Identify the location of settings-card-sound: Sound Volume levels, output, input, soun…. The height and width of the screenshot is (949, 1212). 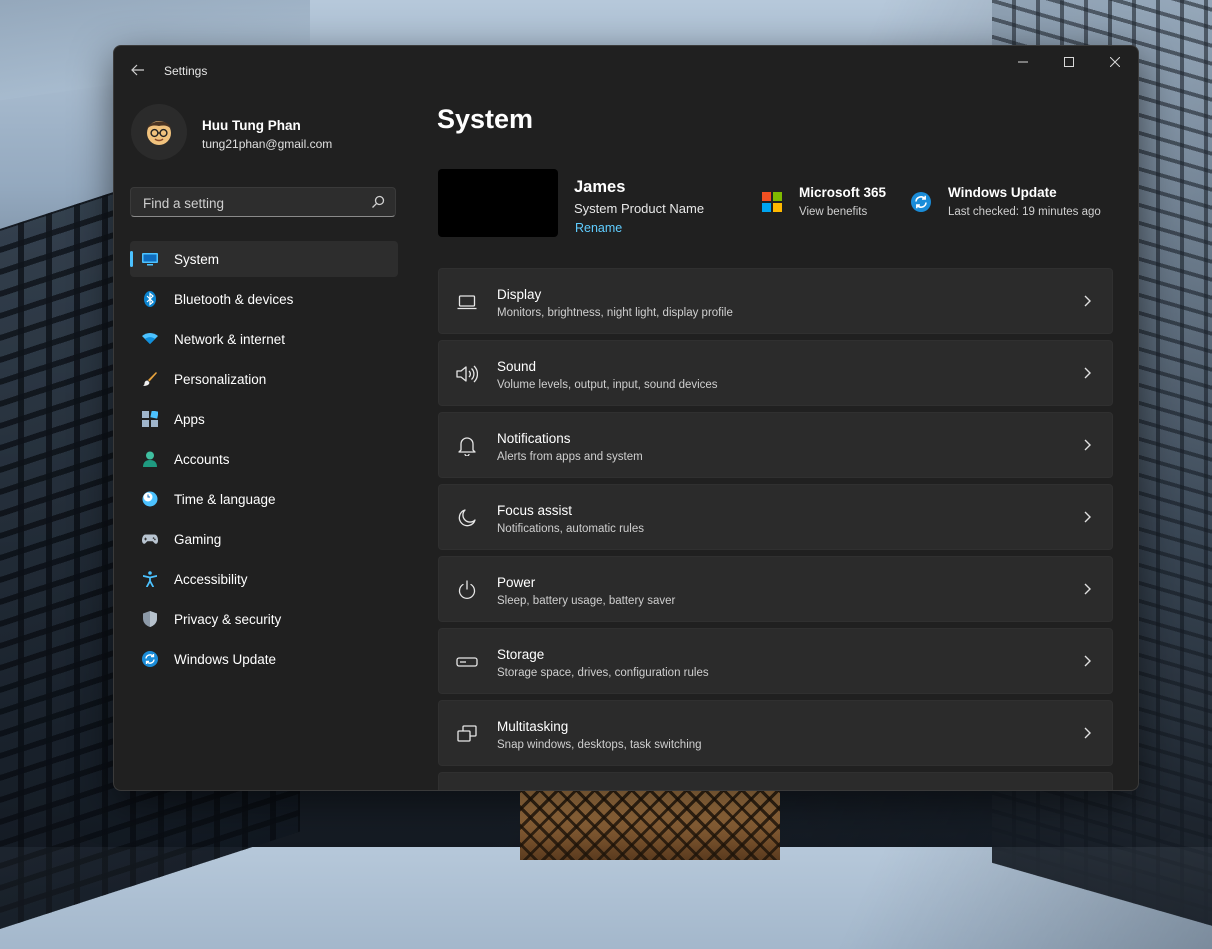
(775, 373).